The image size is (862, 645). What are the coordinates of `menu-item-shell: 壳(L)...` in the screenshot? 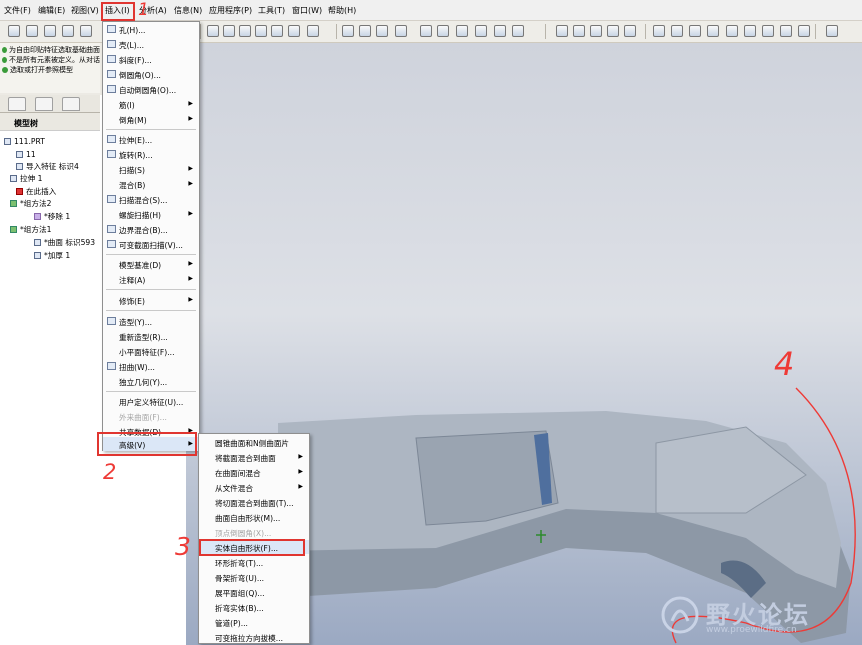 It's located at (151, 44).